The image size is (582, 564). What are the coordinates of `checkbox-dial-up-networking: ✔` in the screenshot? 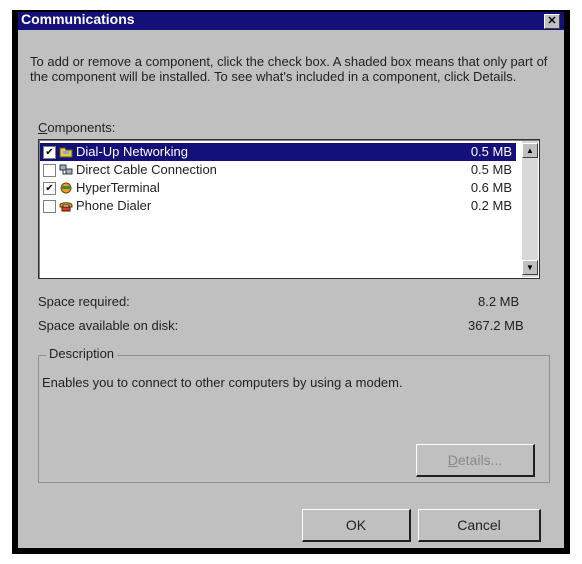 It's located at (49, 152).